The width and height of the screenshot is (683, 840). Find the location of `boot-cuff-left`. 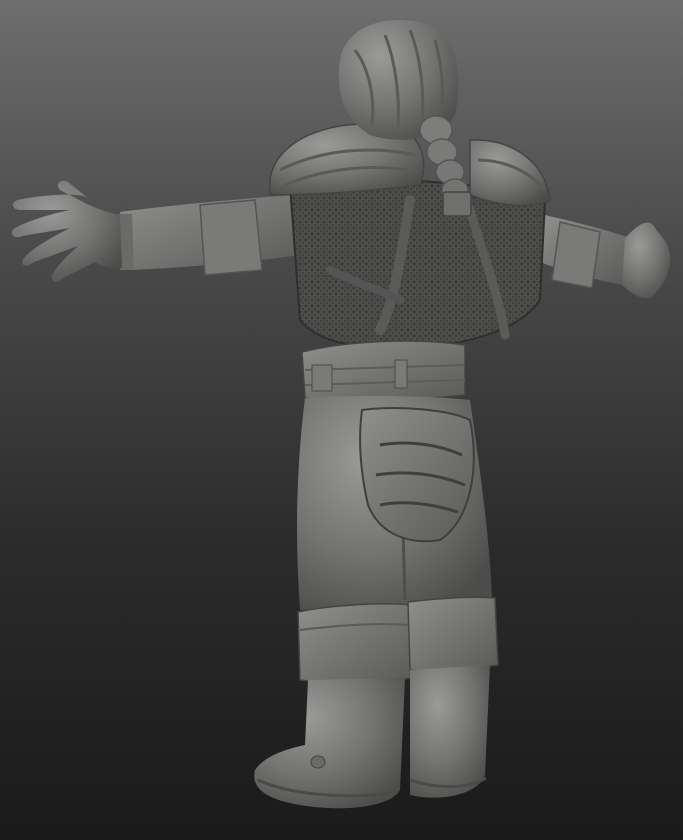

boot-cuff-left is located at coordinates (355, 643).